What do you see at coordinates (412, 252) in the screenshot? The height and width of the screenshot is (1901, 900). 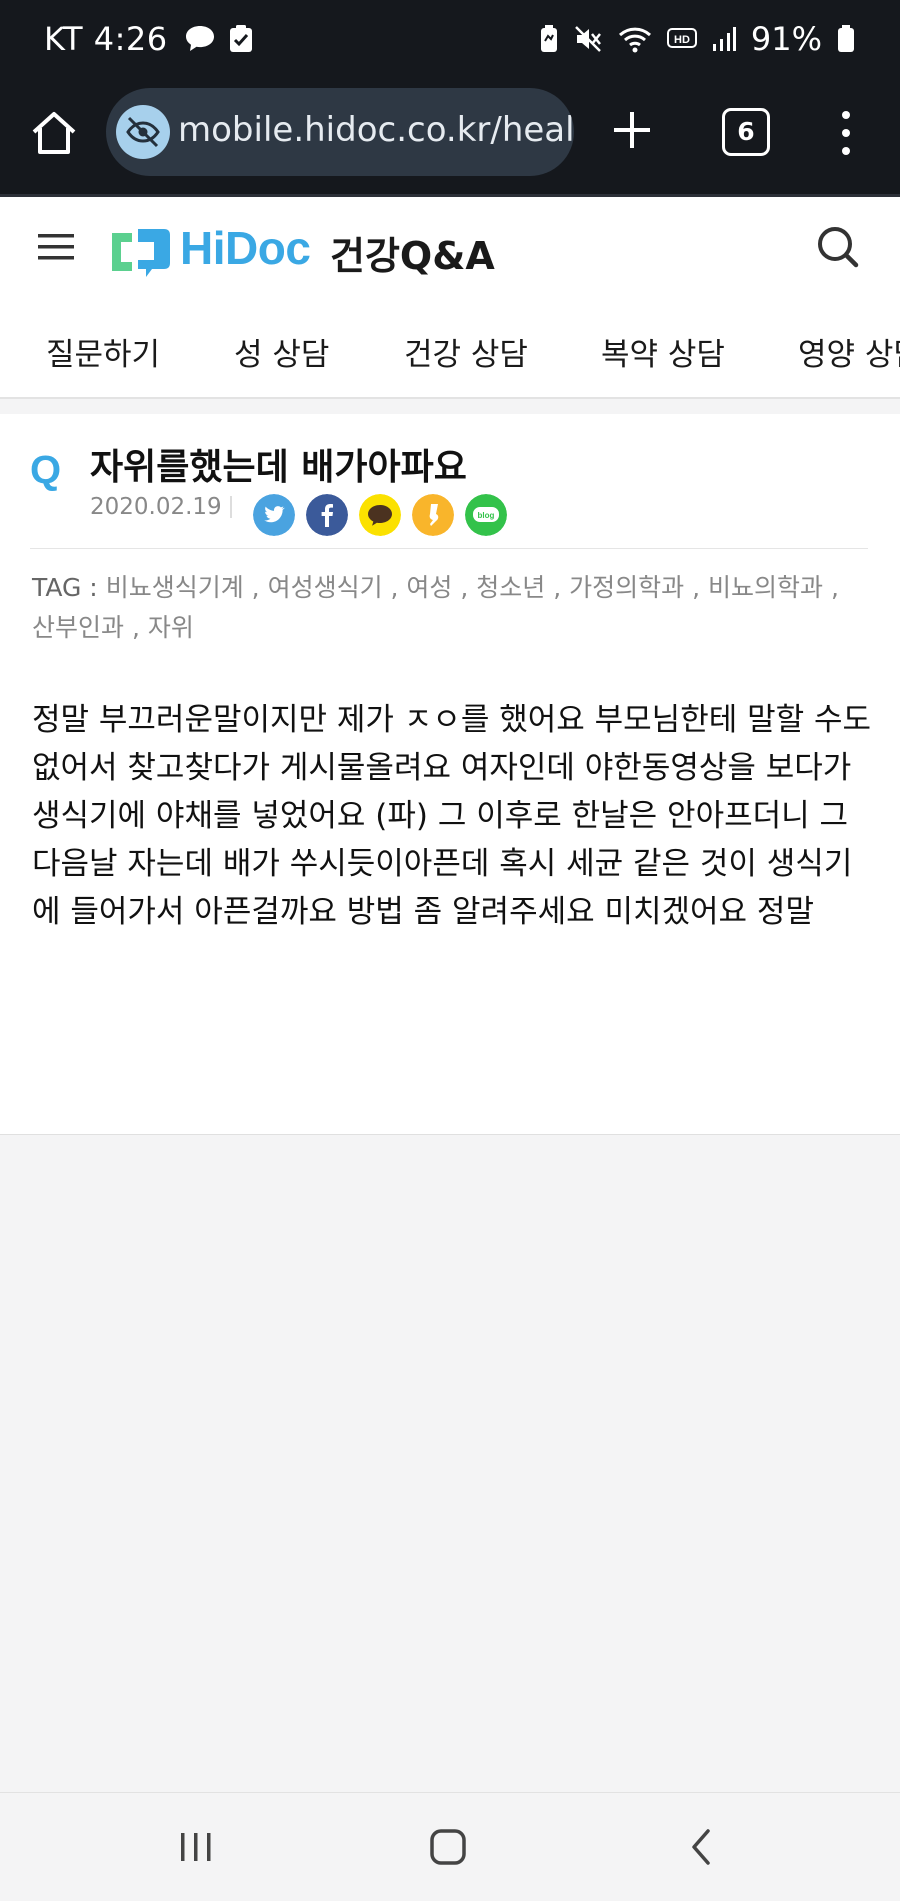 I see `section-title: 건강Q&A` at bounding box center [412, 252].